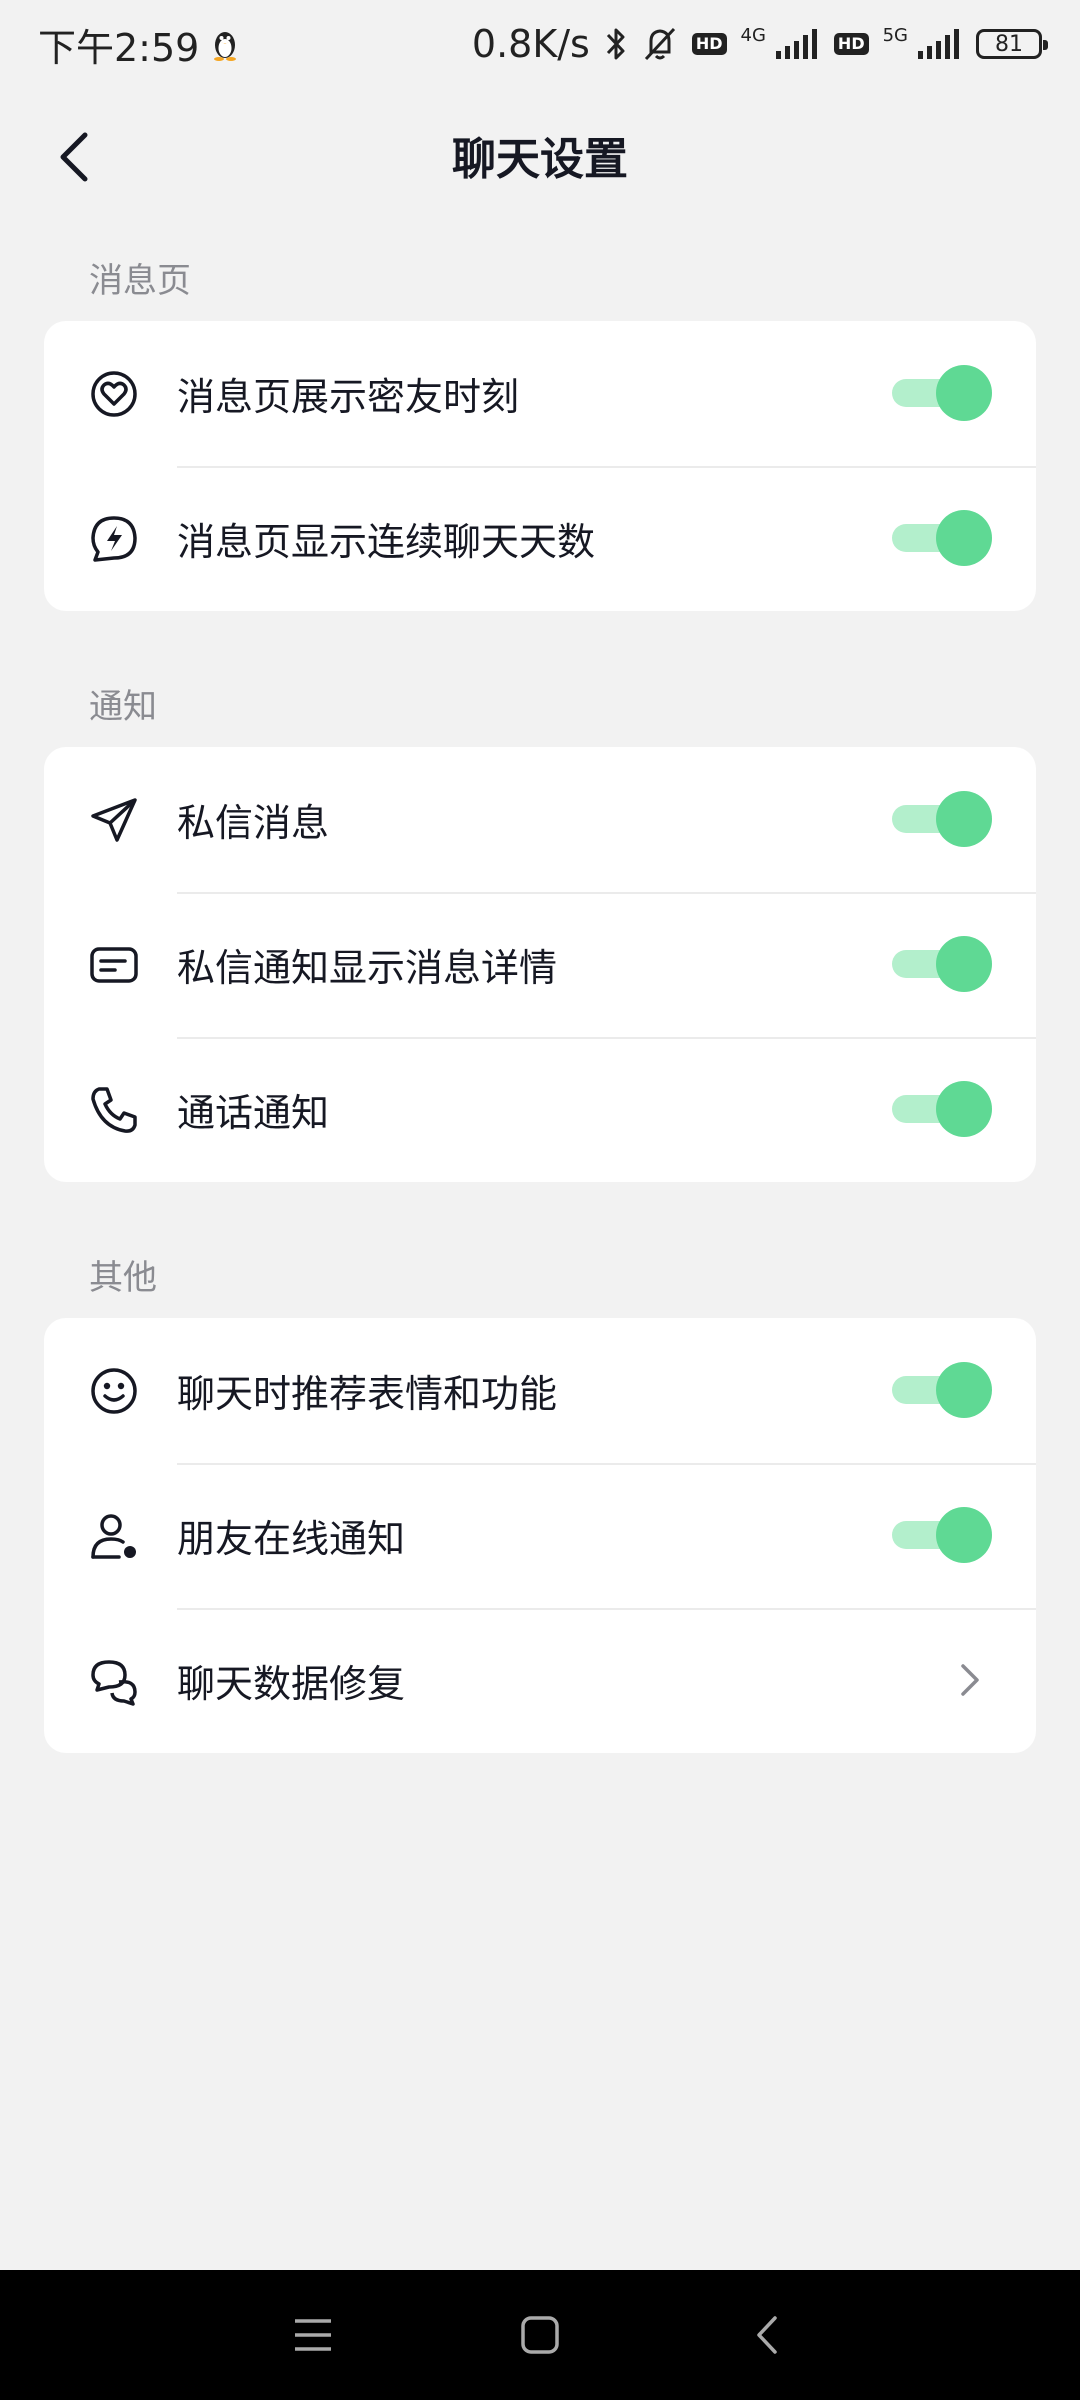  Describe the element at coordinates (114, 820) in the screenshot. I see `paper-plane-icon` at that location.